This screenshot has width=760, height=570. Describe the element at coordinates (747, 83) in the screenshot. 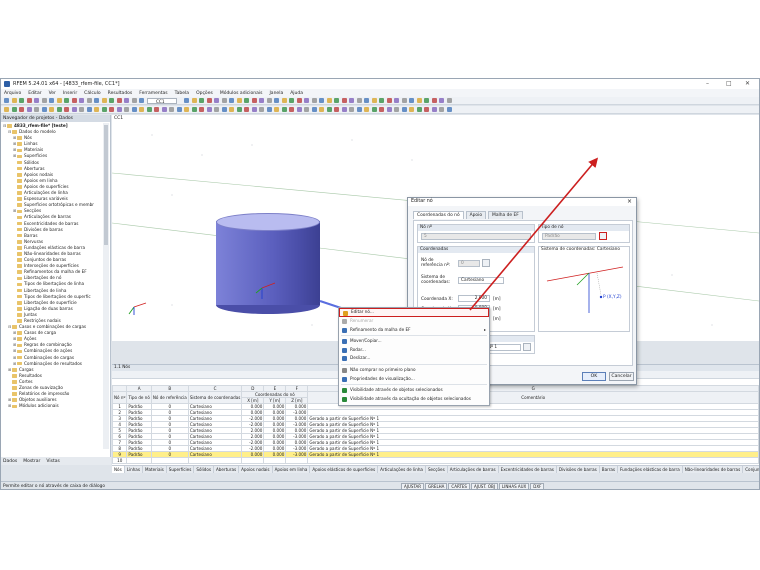

I see `close-window-button: ✕` at that location.